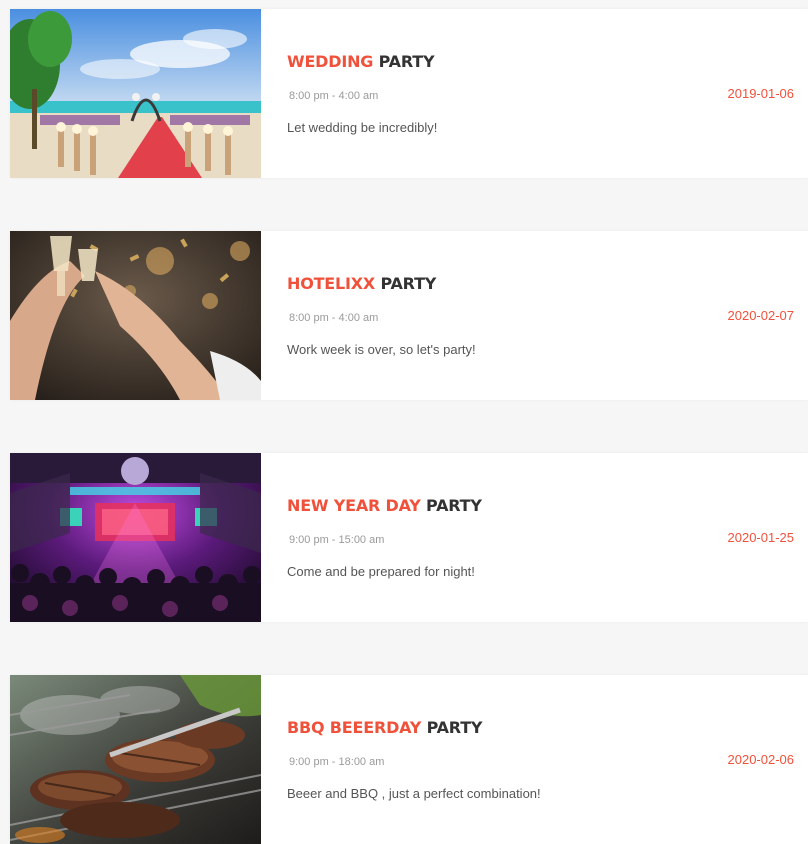 Image resolution: width=808 pixels, height=844 pixels. Describe the element at coordinates (761, 93) in the screenshot. I see `event-date: 2019-01-06` at that location.